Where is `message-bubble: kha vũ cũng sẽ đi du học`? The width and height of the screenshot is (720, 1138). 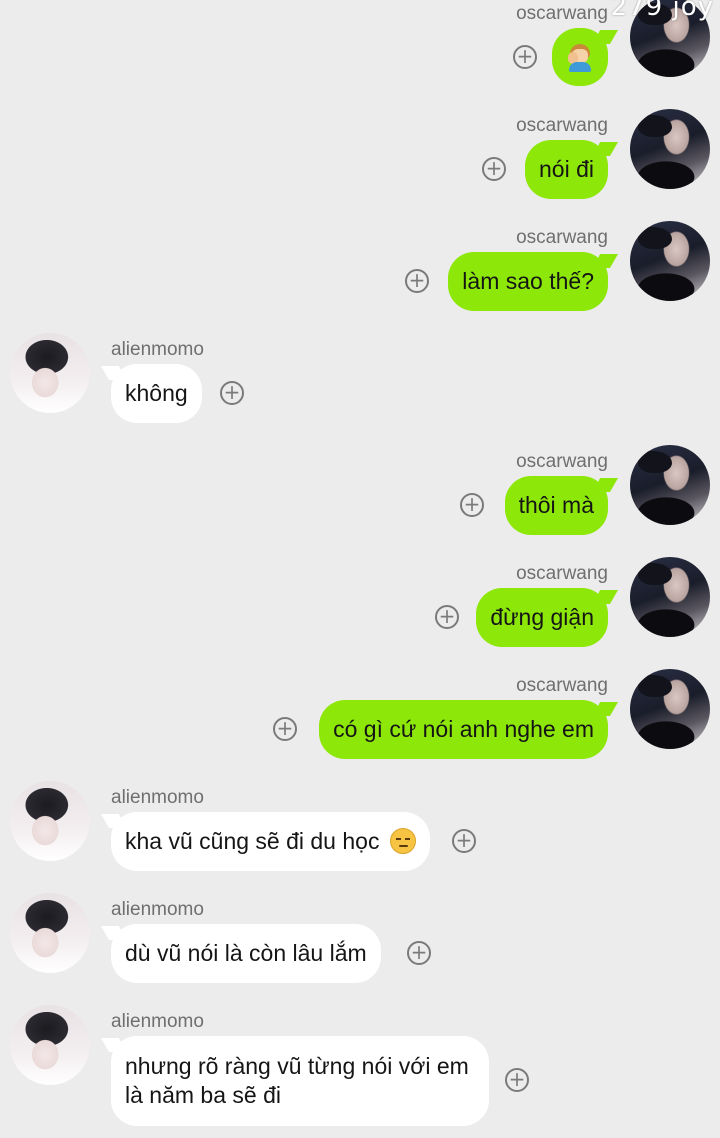
message-bubble: kha vũ cũng sẽ đi du học is located at coordinates (270, 841).